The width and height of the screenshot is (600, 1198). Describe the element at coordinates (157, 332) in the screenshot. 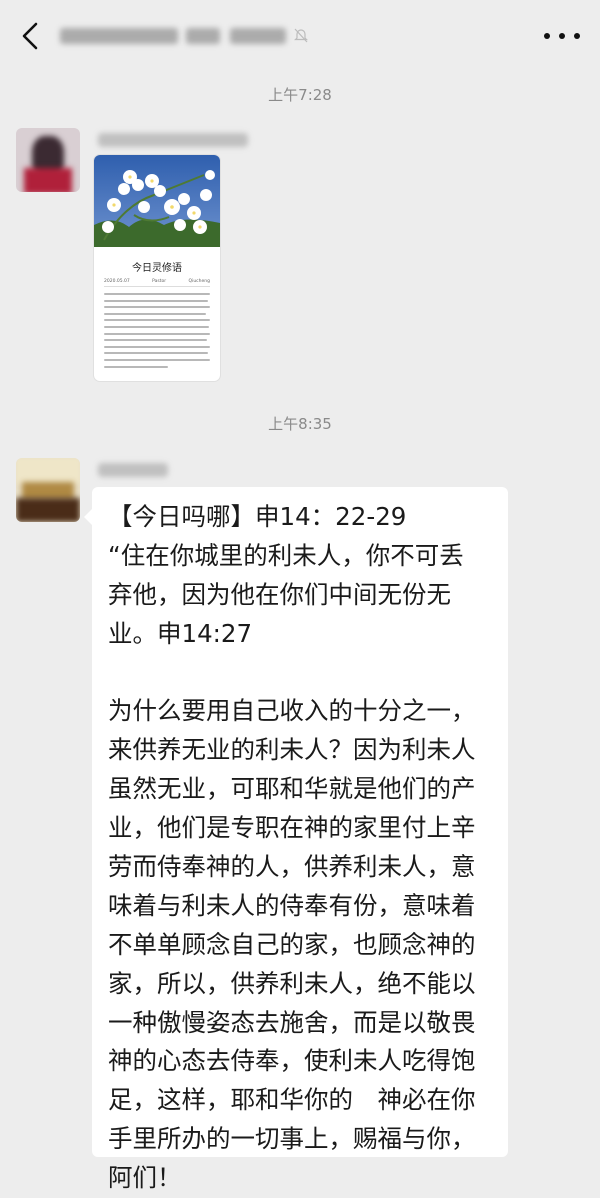

I see `card-body-text-lines` at that location.